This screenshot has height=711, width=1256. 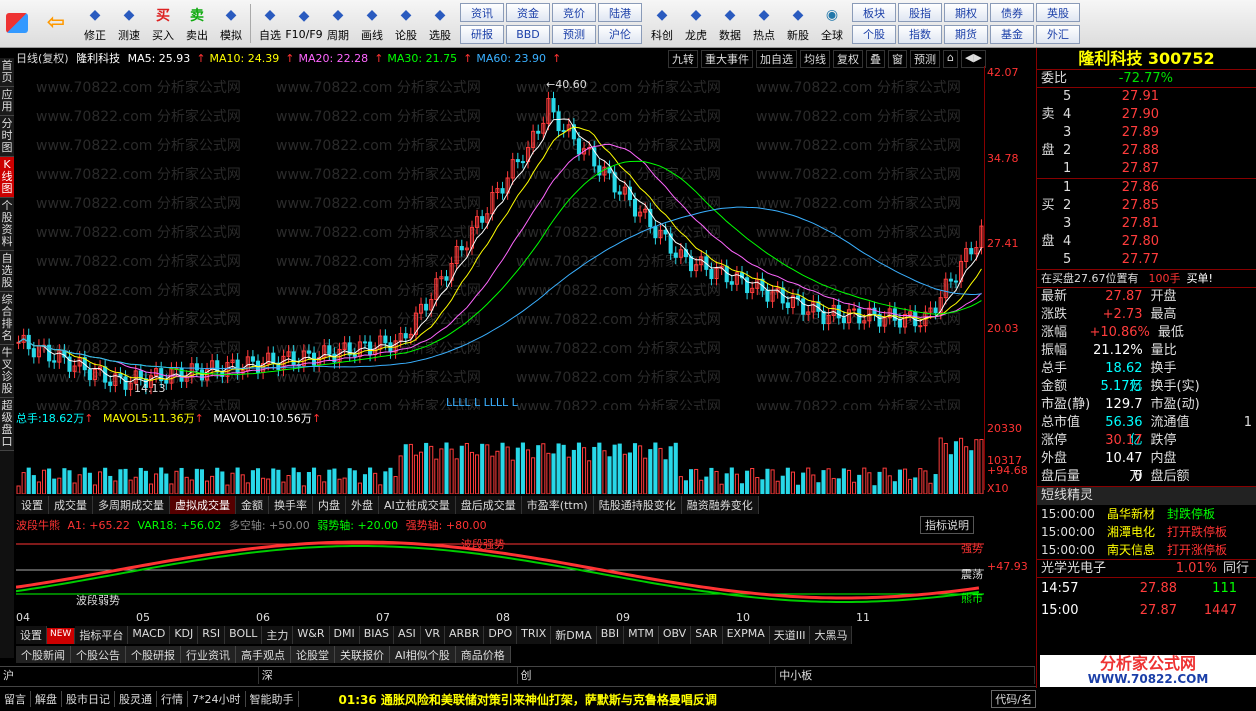 What do you see at coordinates (131, 505) in the screenshot?
I see `volume-tab-2: 多周期成交量` at bounding box center [131, 505].